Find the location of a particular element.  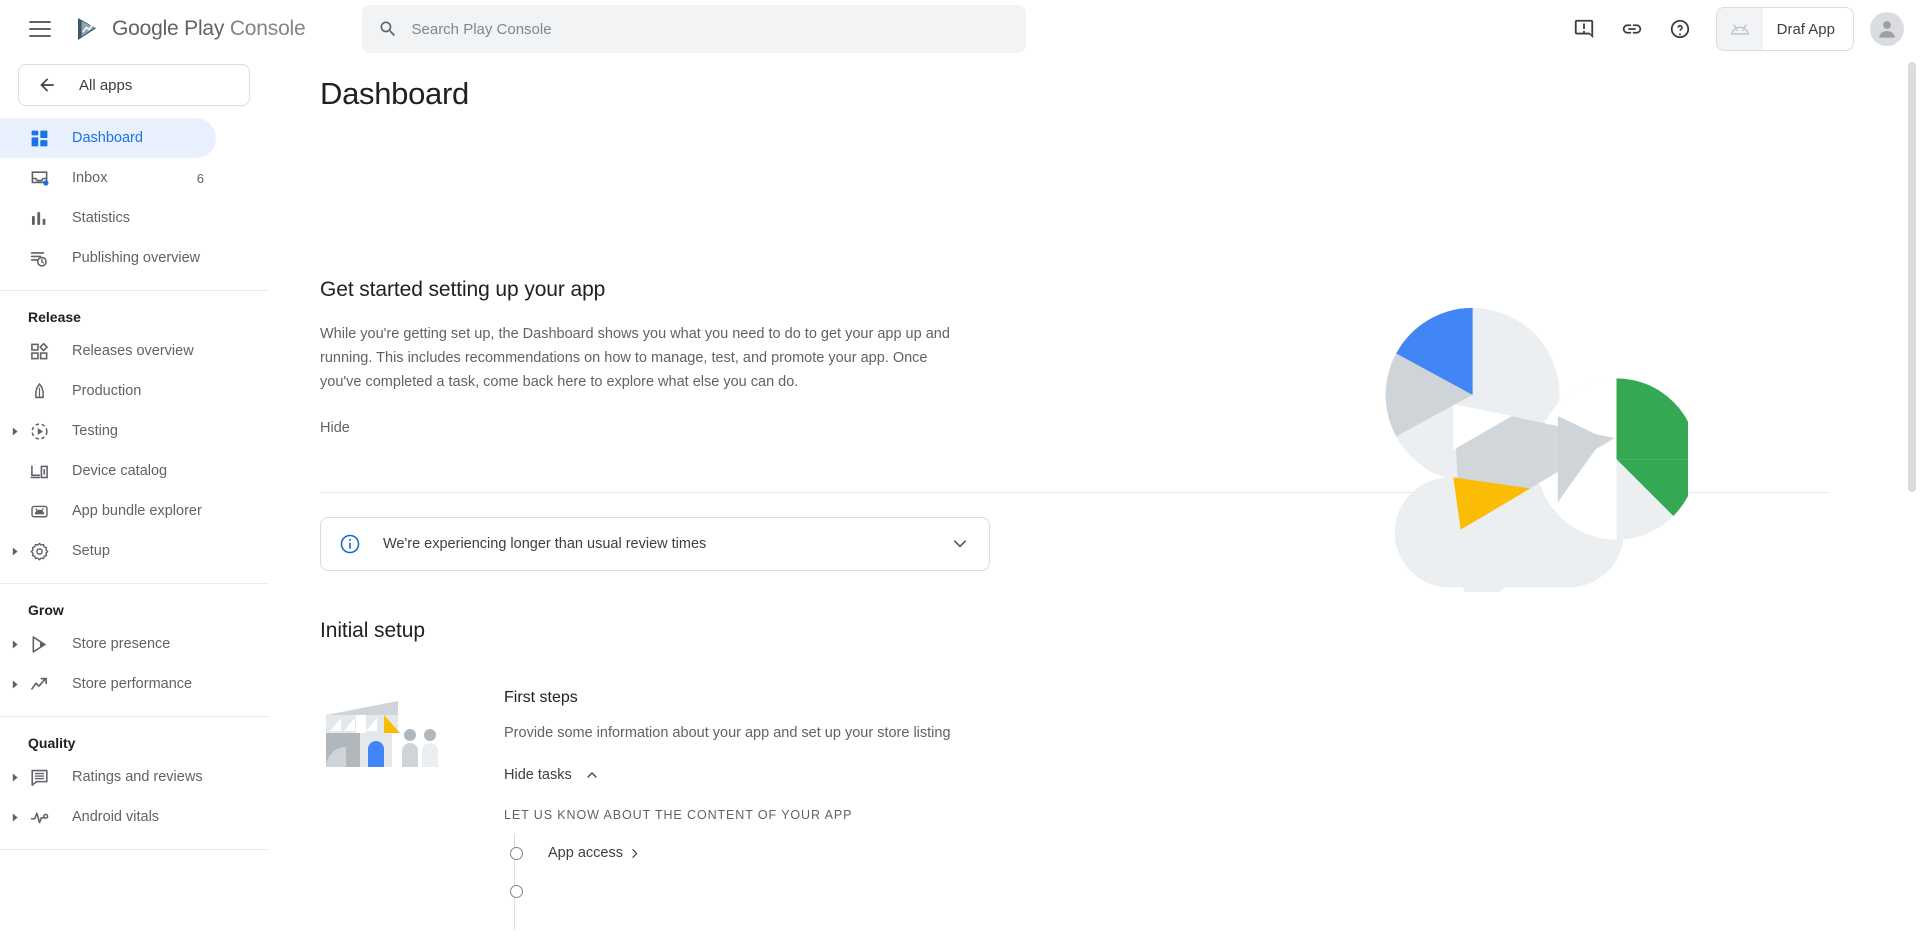

app-bundle-explorer-icon is located at coordinates (39, 511).